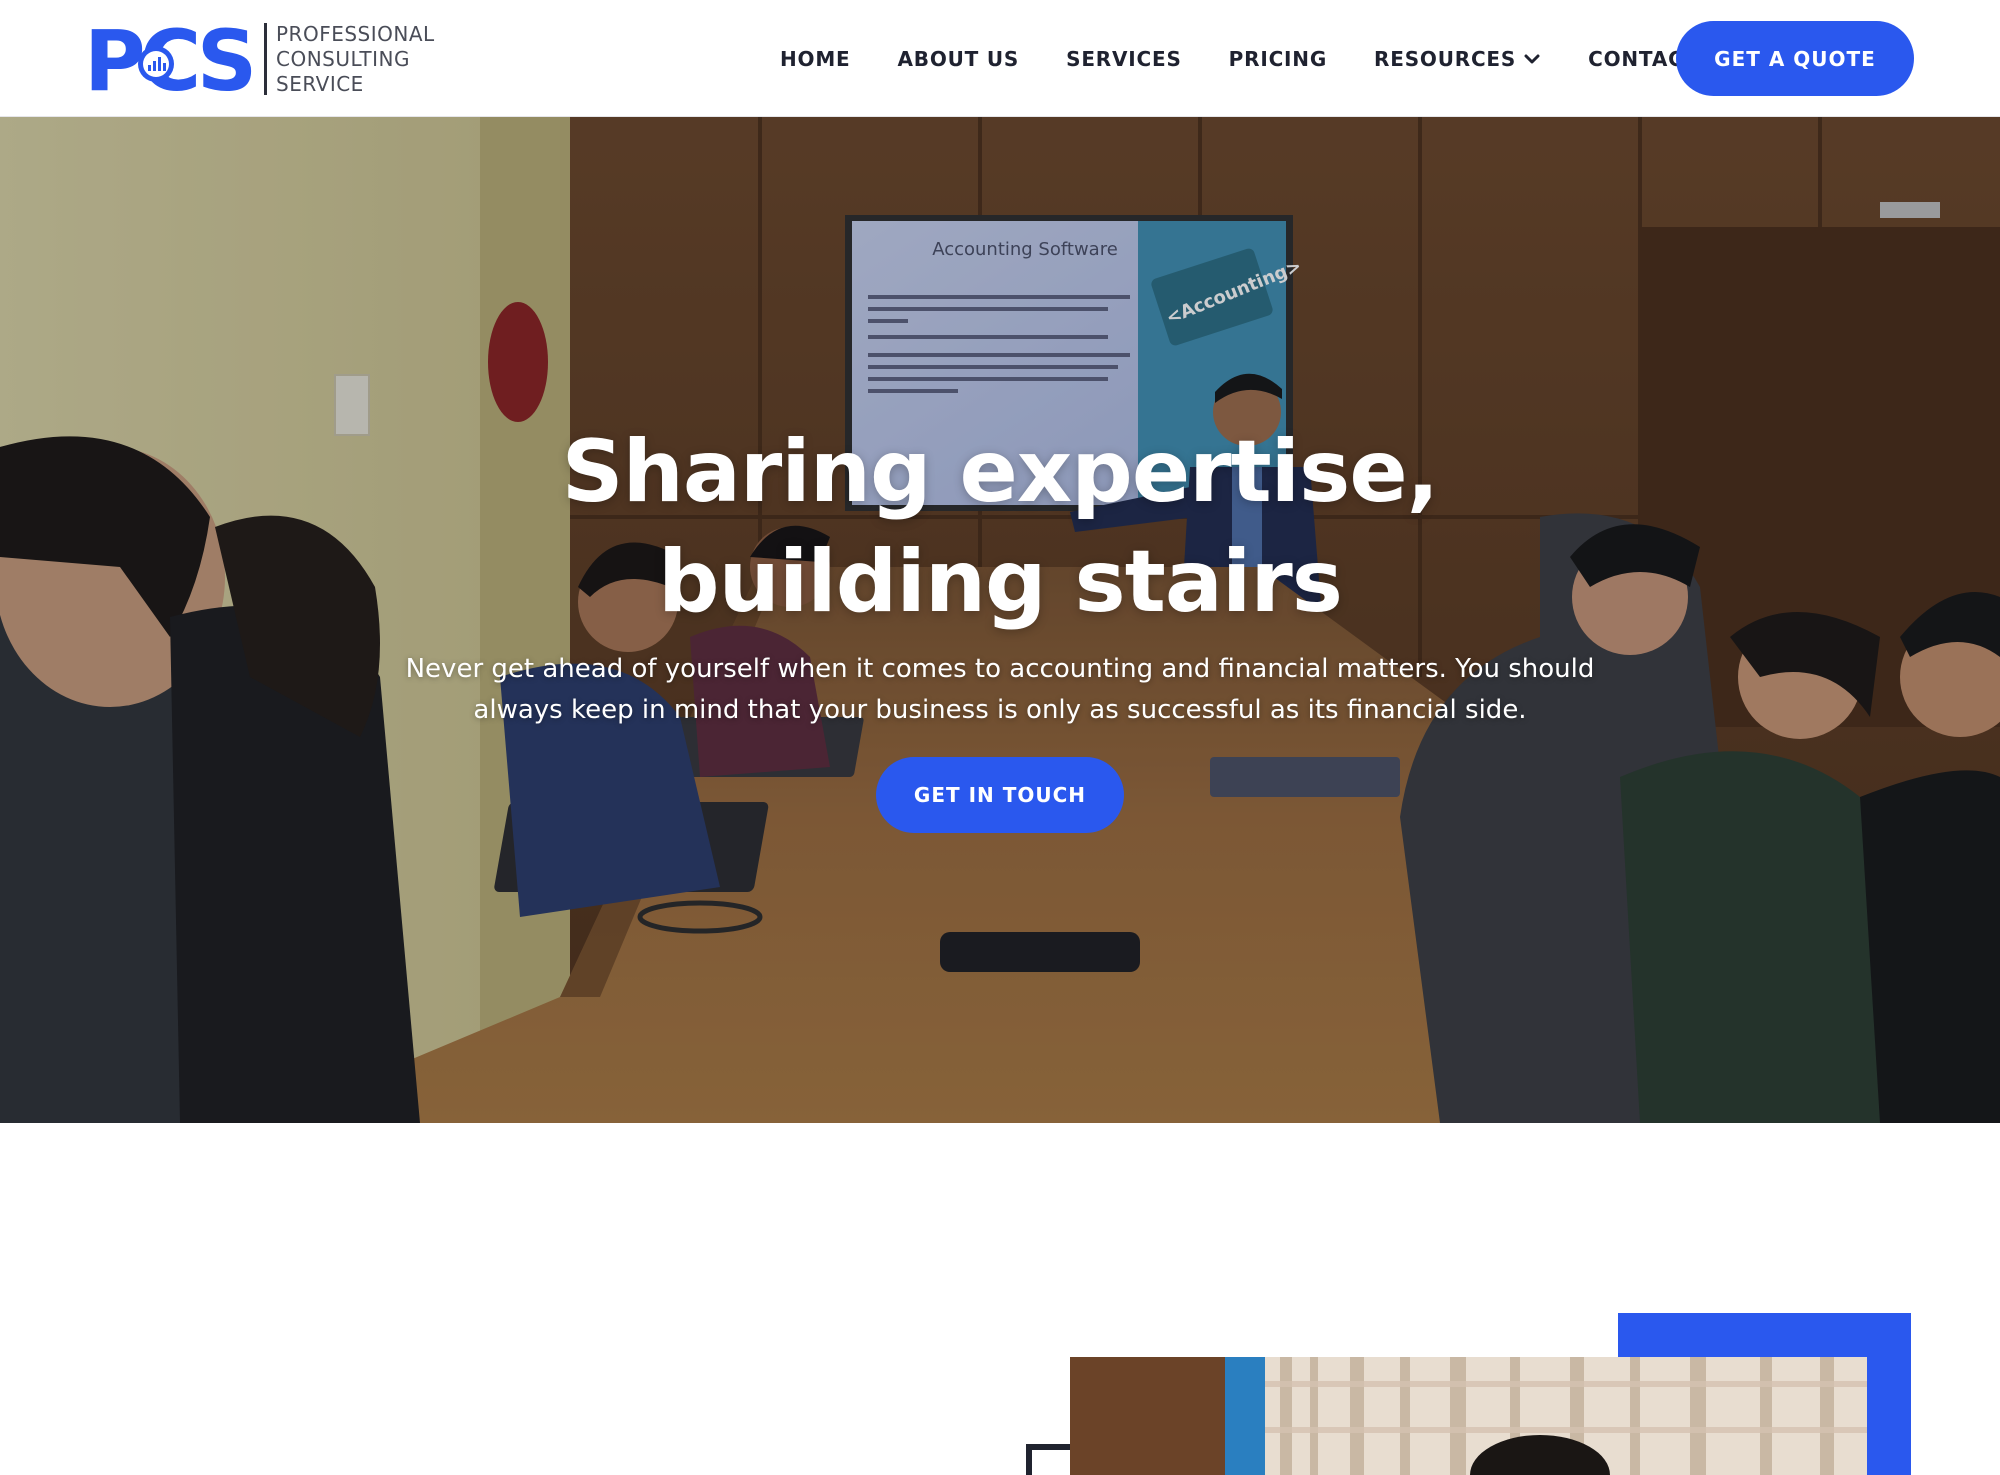 The image size is (2000, 1475). Describe the element at coordinates (259, 59) in the screenshot. I see `brand-logo: PCS PROFESSIONAL CONSULTING SERVICE` at that location.